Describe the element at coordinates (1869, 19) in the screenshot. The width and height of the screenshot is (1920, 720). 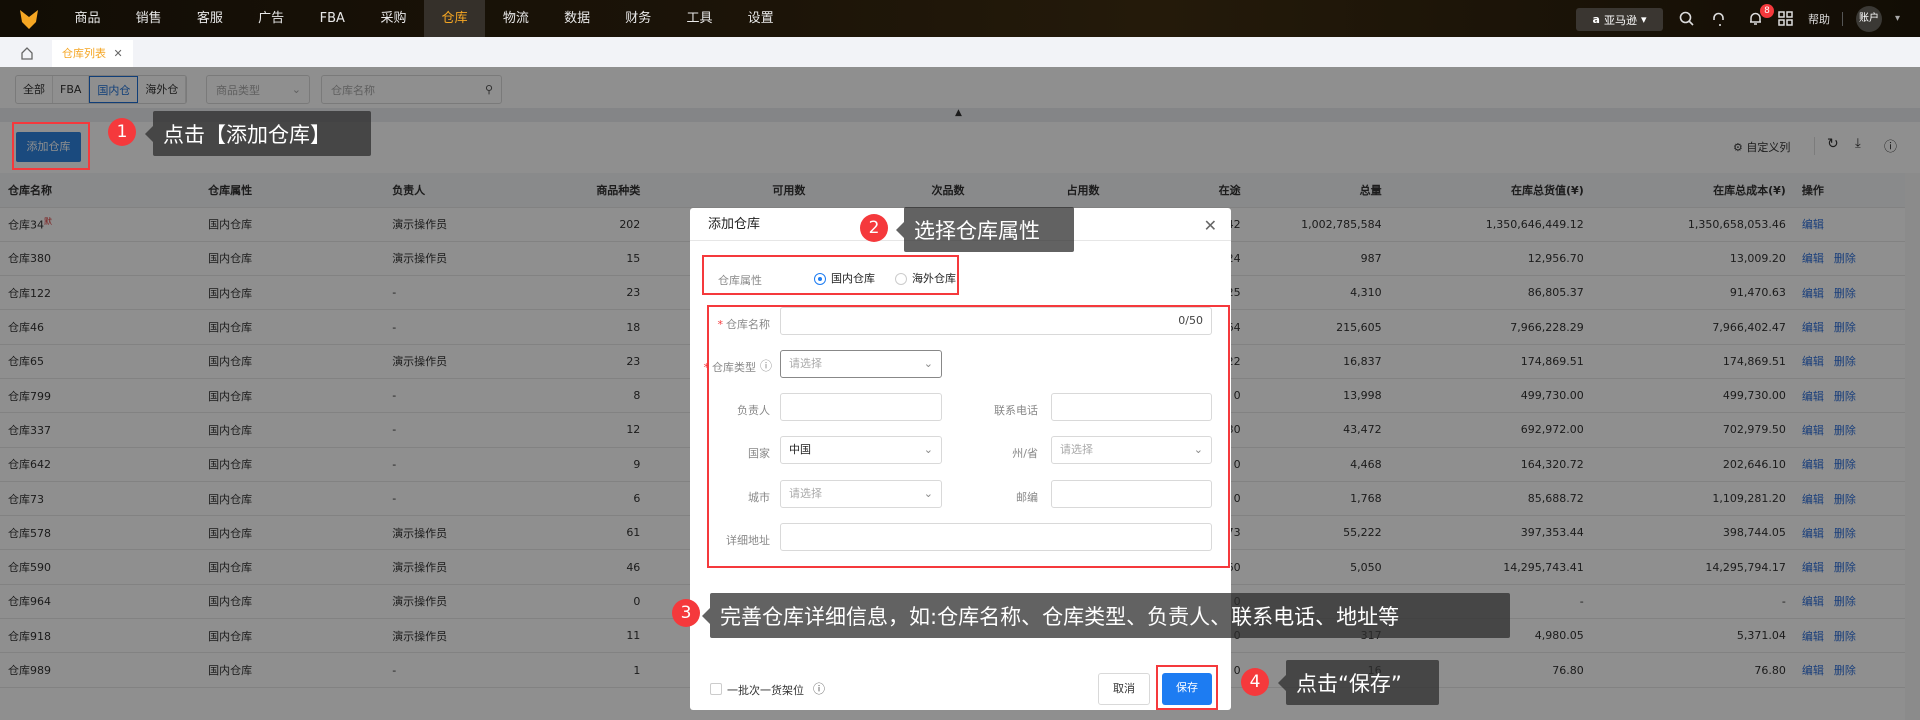
I see `account-avatar: 账户` at that location.